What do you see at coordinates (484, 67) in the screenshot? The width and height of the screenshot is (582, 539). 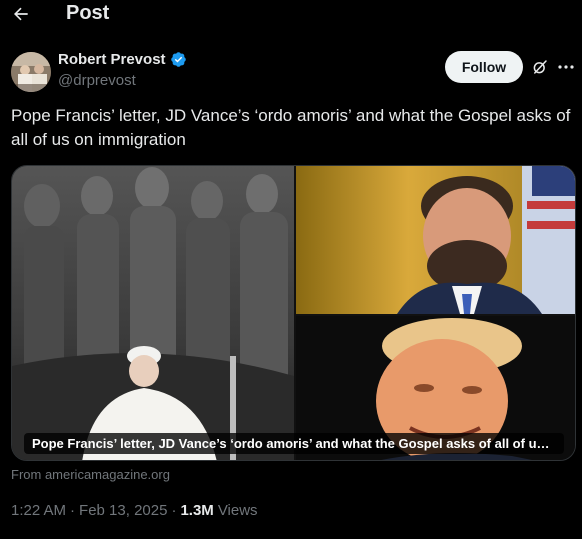 I see `follow-button: Follow` at bounding box center [484, 67].